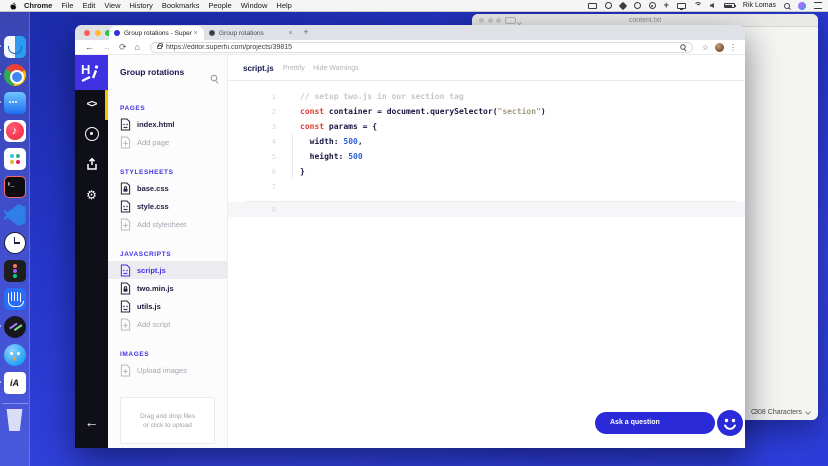 This screenshot has width=828, height=466. What do you see at coordinates (306, 33) in the screenshot?
I see `new-tab-button` at bounding box center [306, 33].